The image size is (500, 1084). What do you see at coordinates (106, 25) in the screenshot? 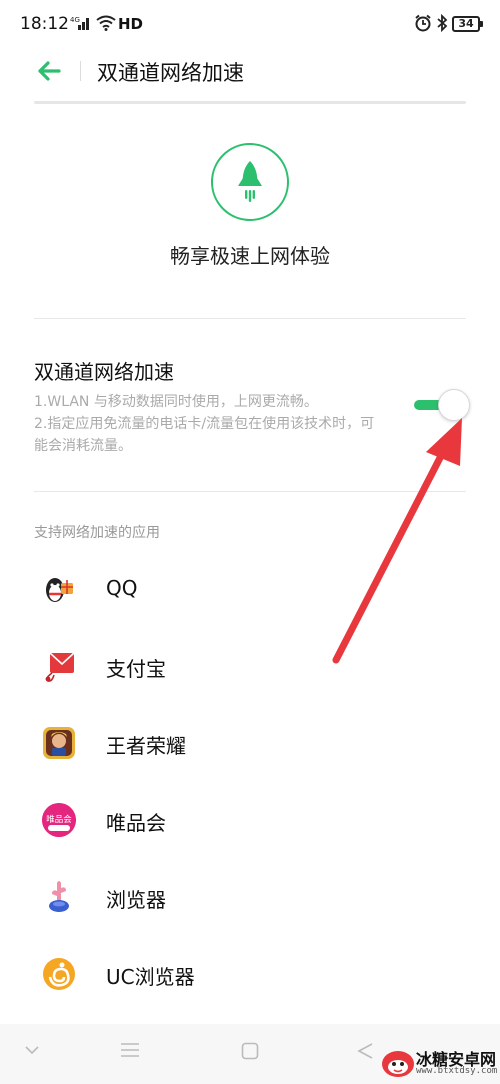
I see `wifi-icon` at bounding box center [106, 25].